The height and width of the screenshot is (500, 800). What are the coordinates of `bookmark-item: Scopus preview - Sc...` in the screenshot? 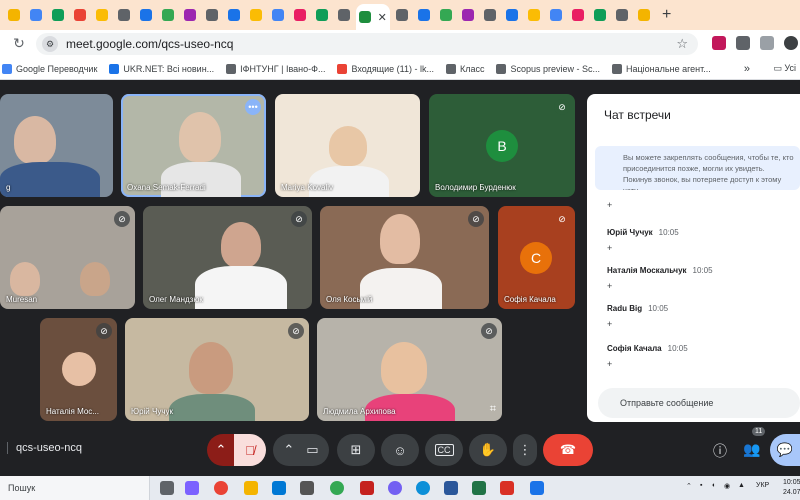 It's located at (548, 68).